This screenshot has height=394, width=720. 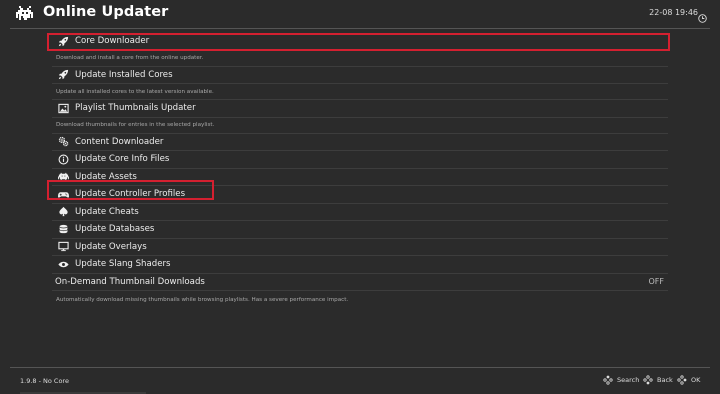 I want to click on back-control: Back, so click(x=658, y=380).